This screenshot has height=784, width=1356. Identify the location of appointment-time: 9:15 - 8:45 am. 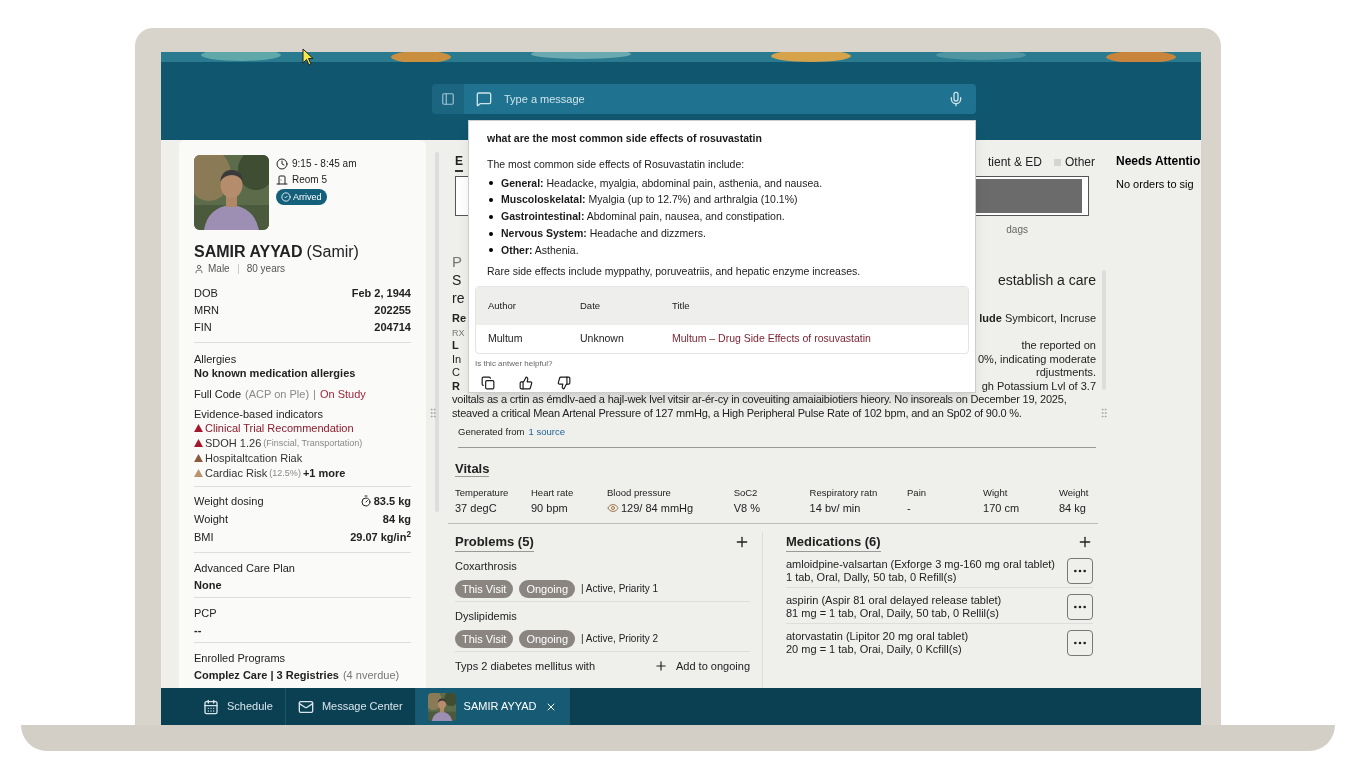
(324, 164).